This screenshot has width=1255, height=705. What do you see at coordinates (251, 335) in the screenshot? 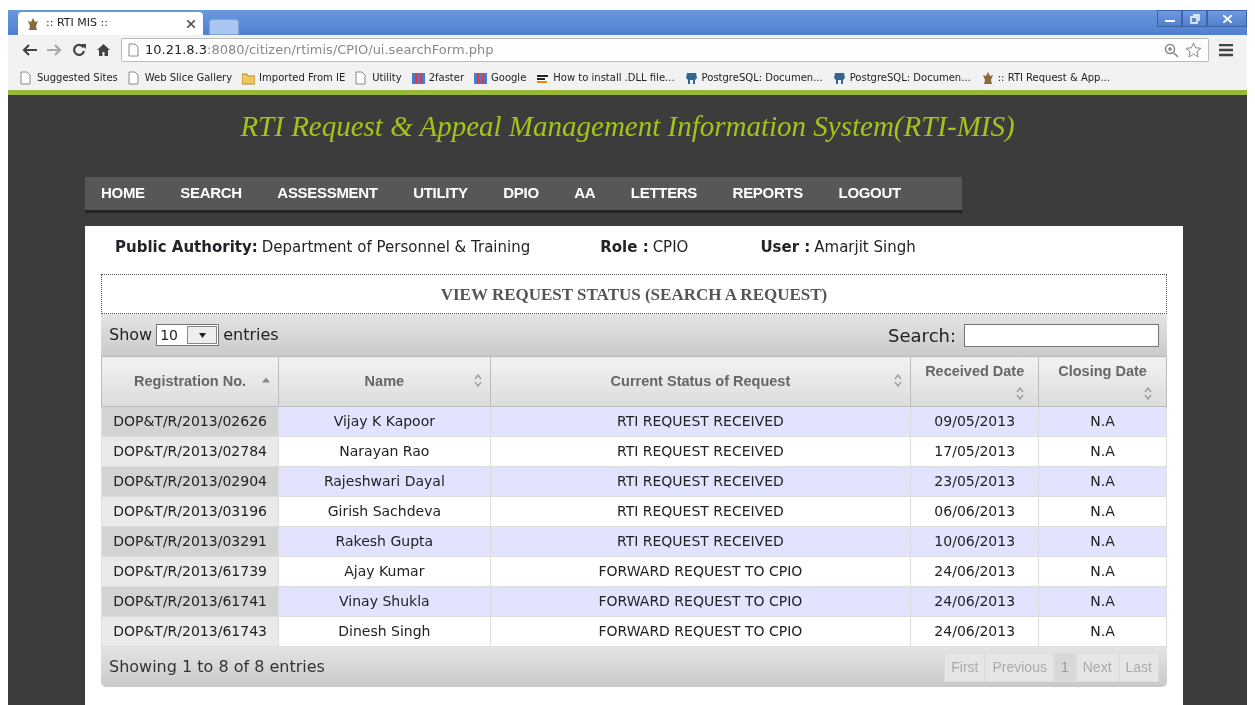
I see `entries-label: entries` at bounding box center [251, 335].